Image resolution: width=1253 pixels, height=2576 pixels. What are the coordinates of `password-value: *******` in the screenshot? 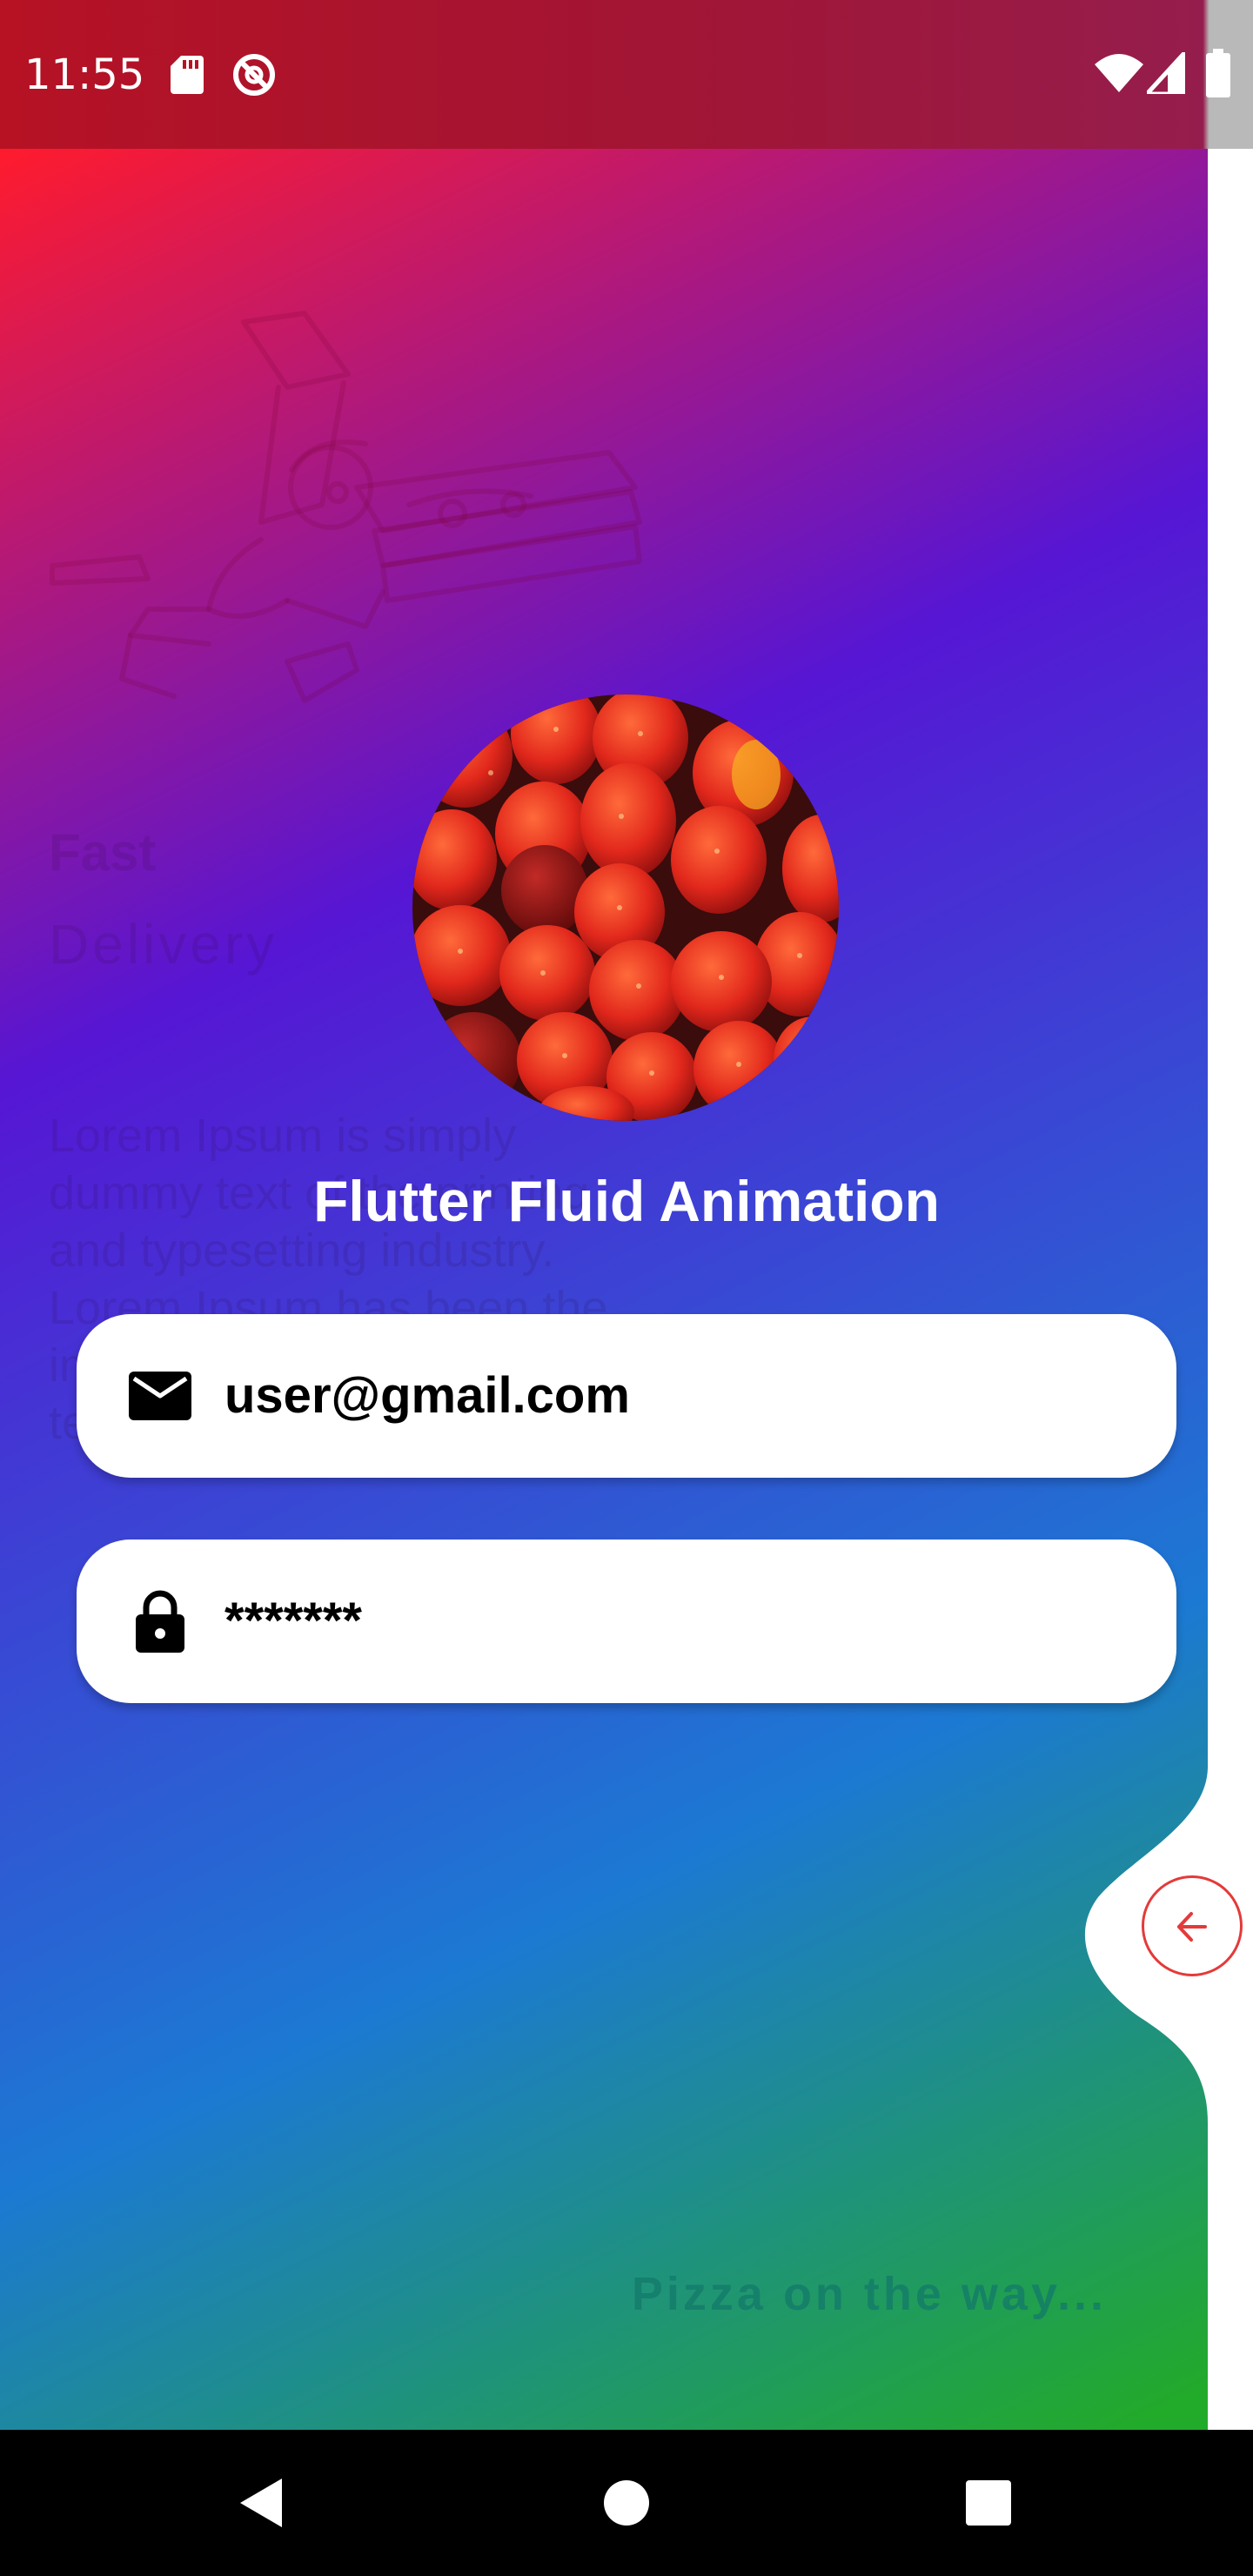 It's located at (293, 1621).